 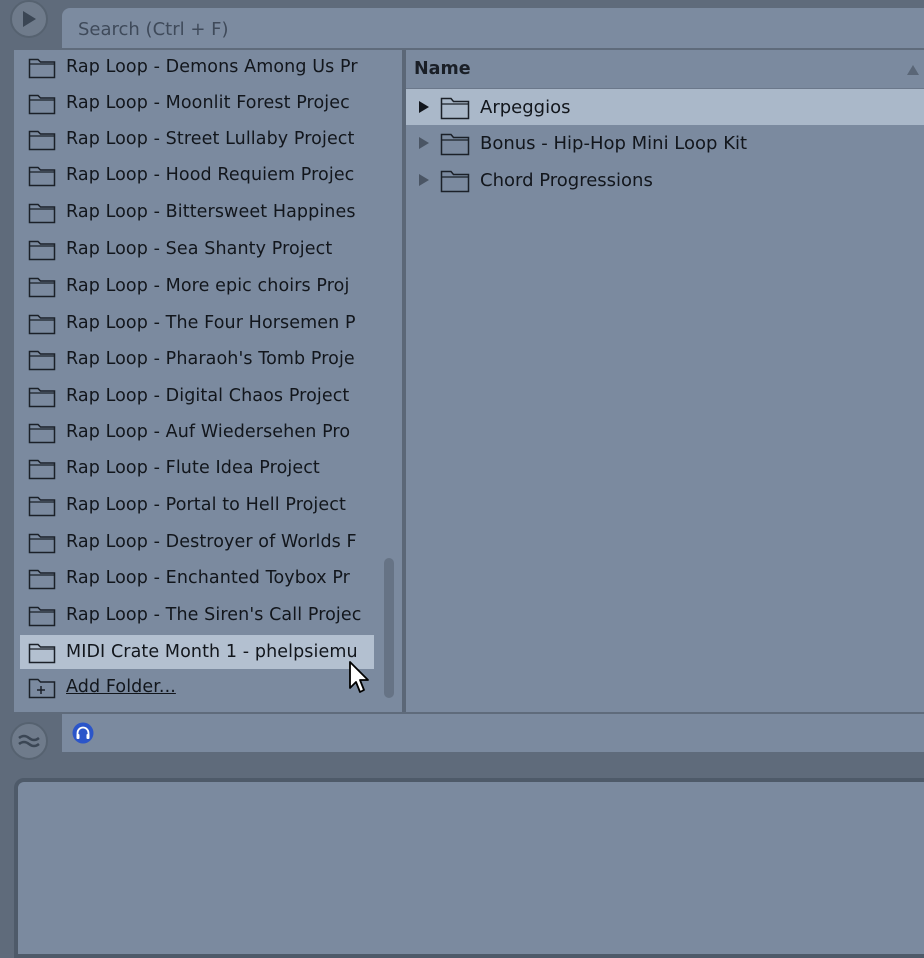 What do you see at coordinates (206, 505) in the screenshot?
I see `place-item-label: Rap Loop - Portal to Hell Project` at bounding box center [206, 505].